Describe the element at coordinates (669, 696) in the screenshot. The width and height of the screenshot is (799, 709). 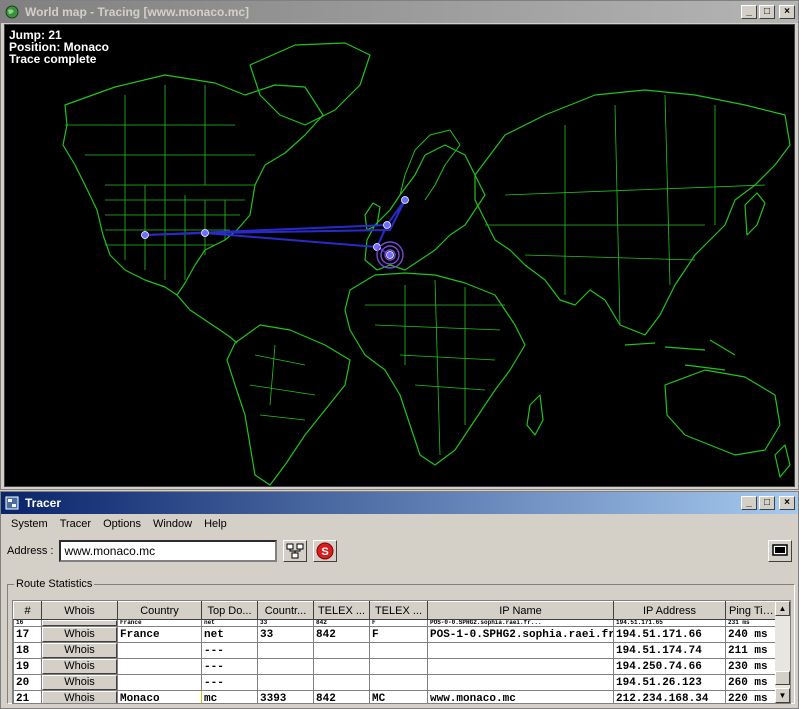
I see `cell-ip-address: 212.234.168.34` at that location.